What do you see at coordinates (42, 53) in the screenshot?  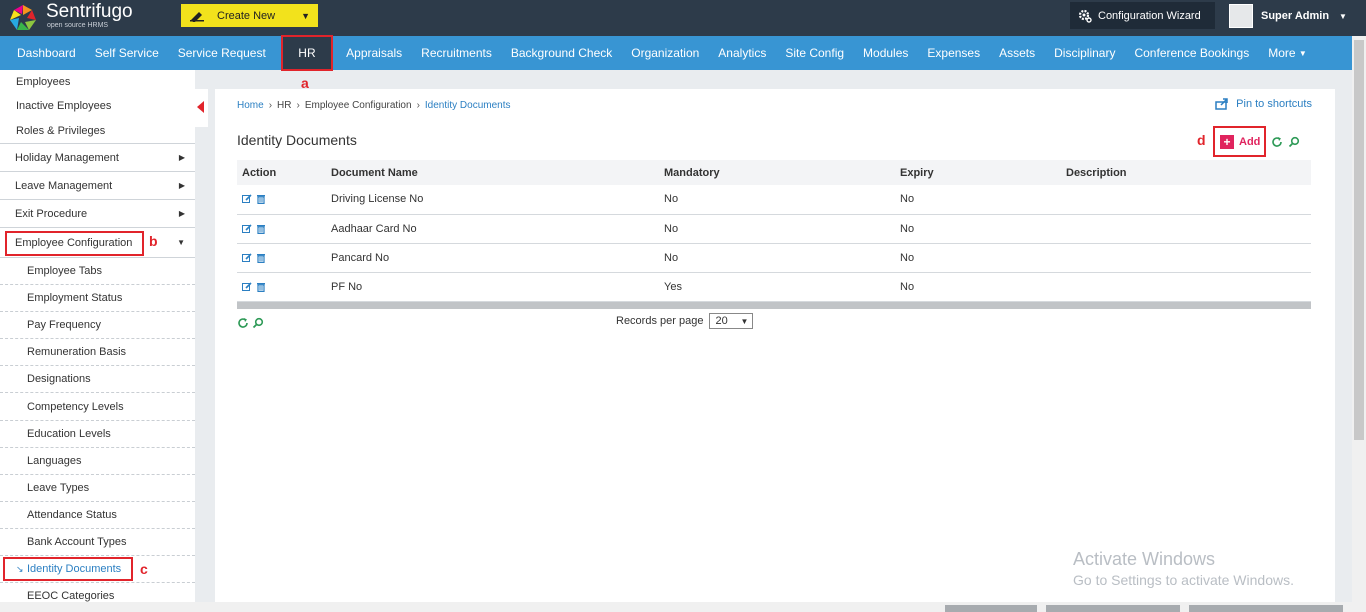 I see `nav-dashboard: Dashboard` at bounding box center [42, 53].